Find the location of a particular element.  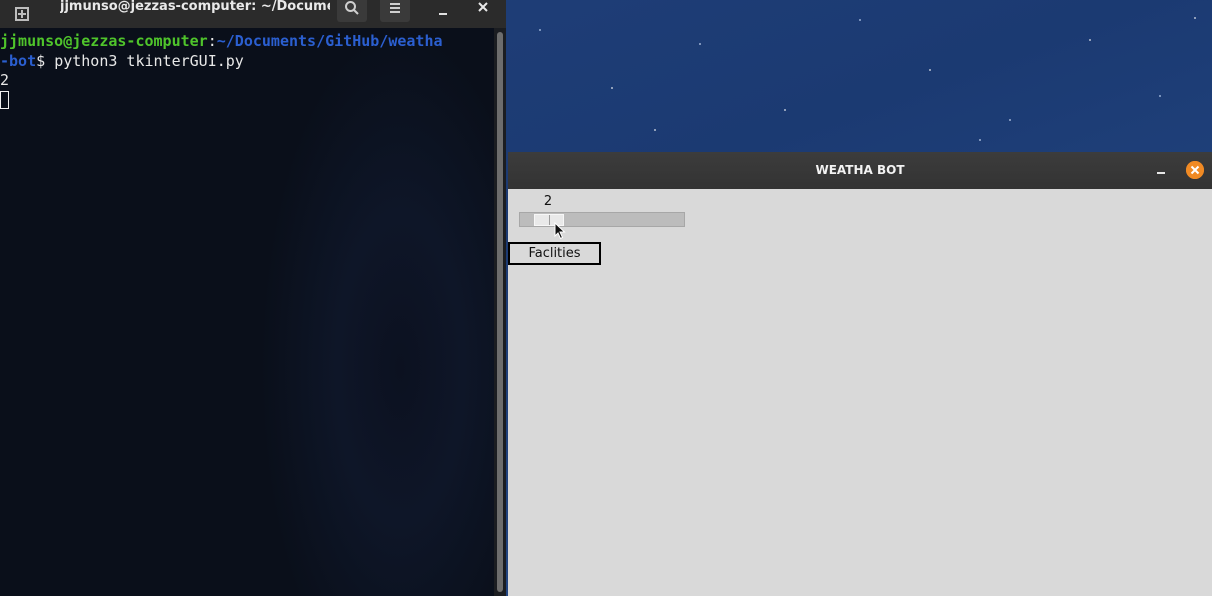

scale-slider is located at coordinates (602, 219).